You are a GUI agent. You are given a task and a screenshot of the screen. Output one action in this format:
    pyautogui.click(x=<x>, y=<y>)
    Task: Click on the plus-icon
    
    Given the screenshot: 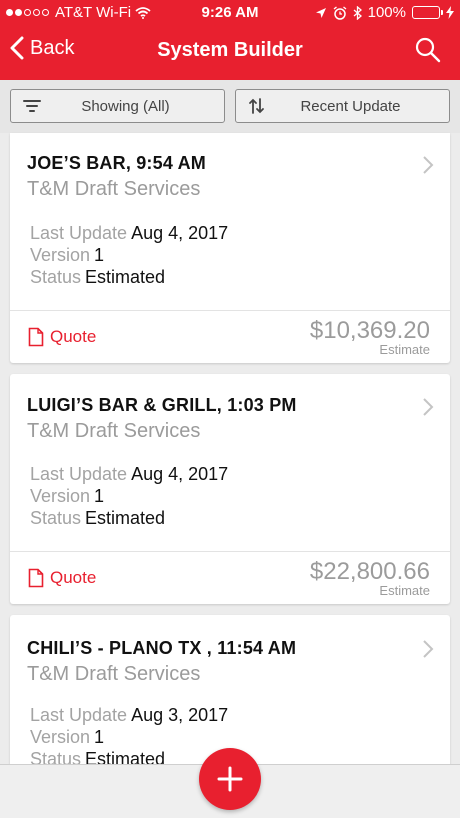 What is the action you would take?
    pyautogui.click(x=230, y=779)
    